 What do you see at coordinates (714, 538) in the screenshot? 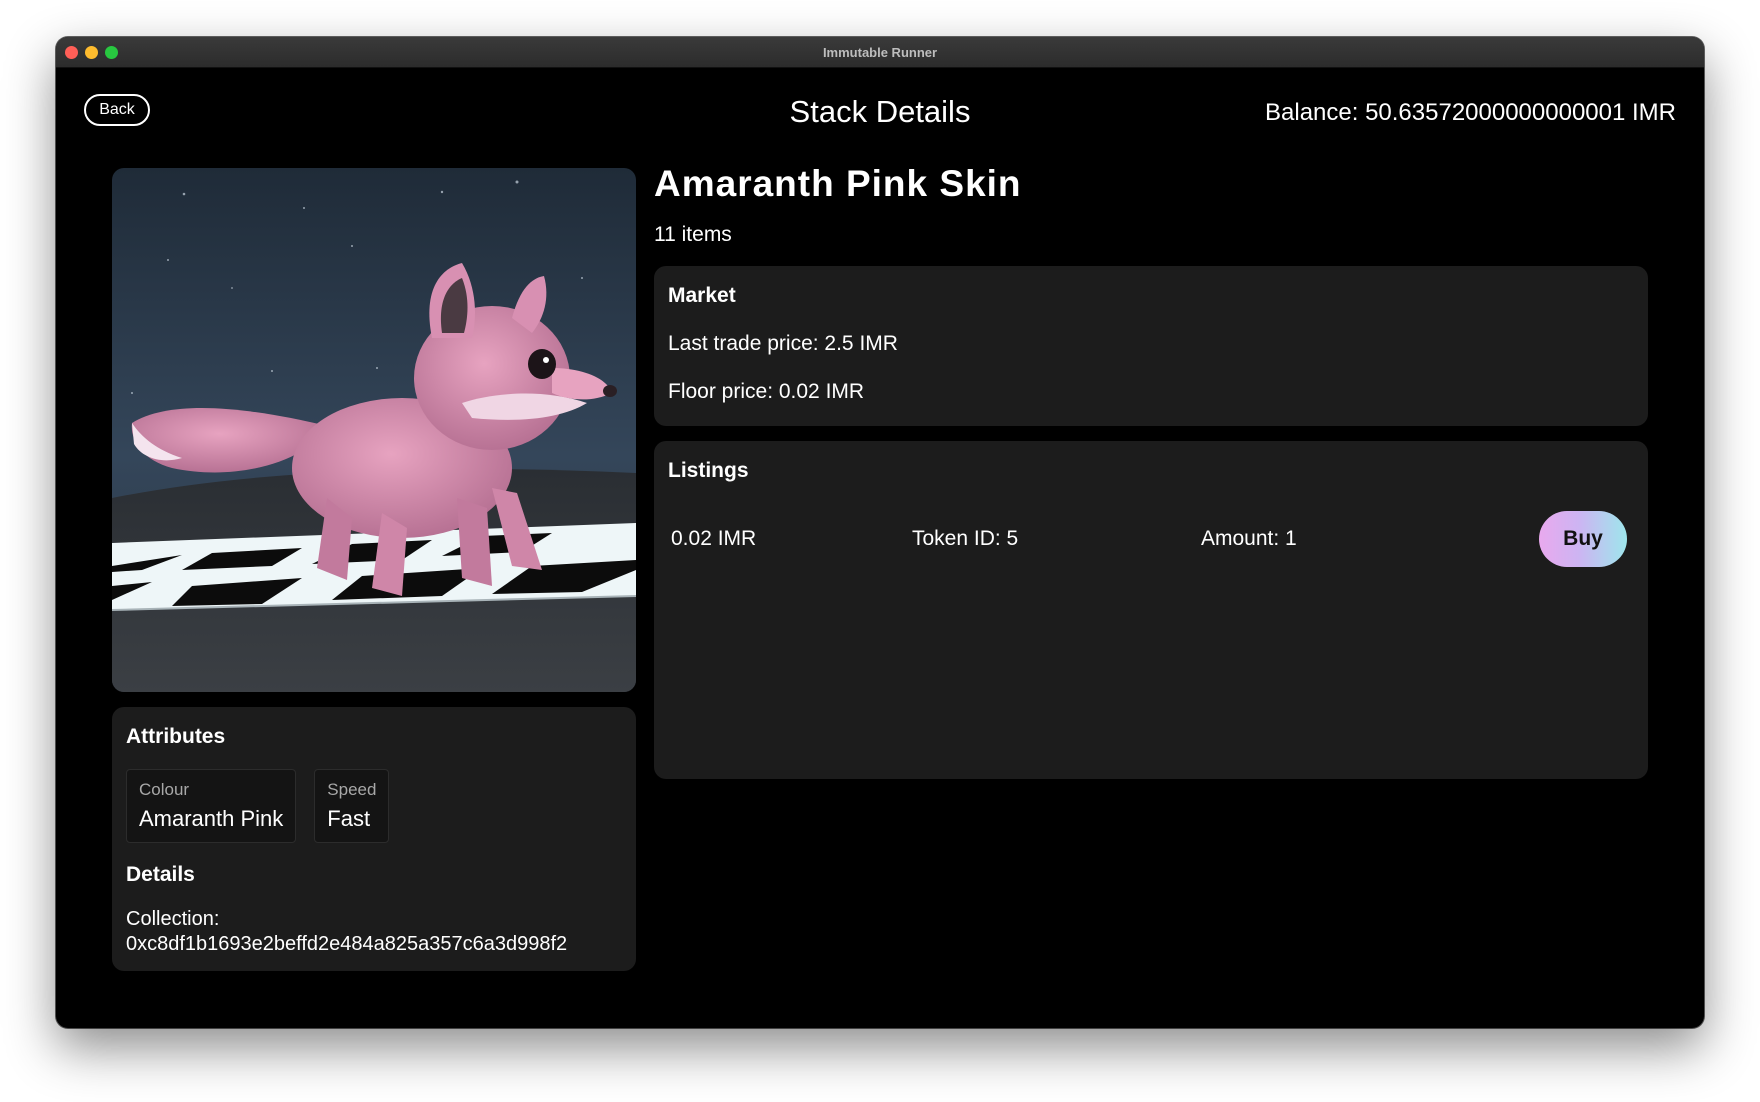
I see `listing-price: 0.02 IMR` at bounding box center [714, 538].